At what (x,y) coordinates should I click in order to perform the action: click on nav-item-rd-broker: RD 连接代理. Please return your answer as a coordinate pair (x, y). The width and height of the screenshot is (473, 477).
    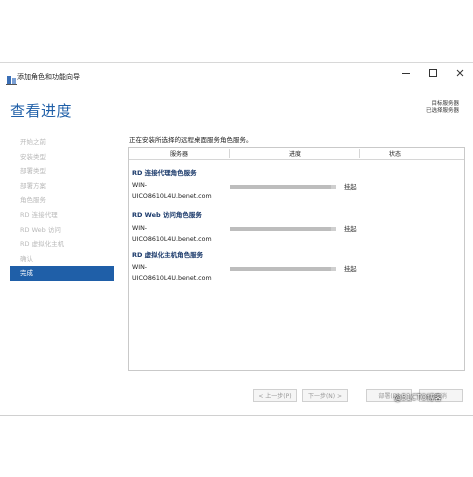
    Looking at the image, I should click on (62, 215).